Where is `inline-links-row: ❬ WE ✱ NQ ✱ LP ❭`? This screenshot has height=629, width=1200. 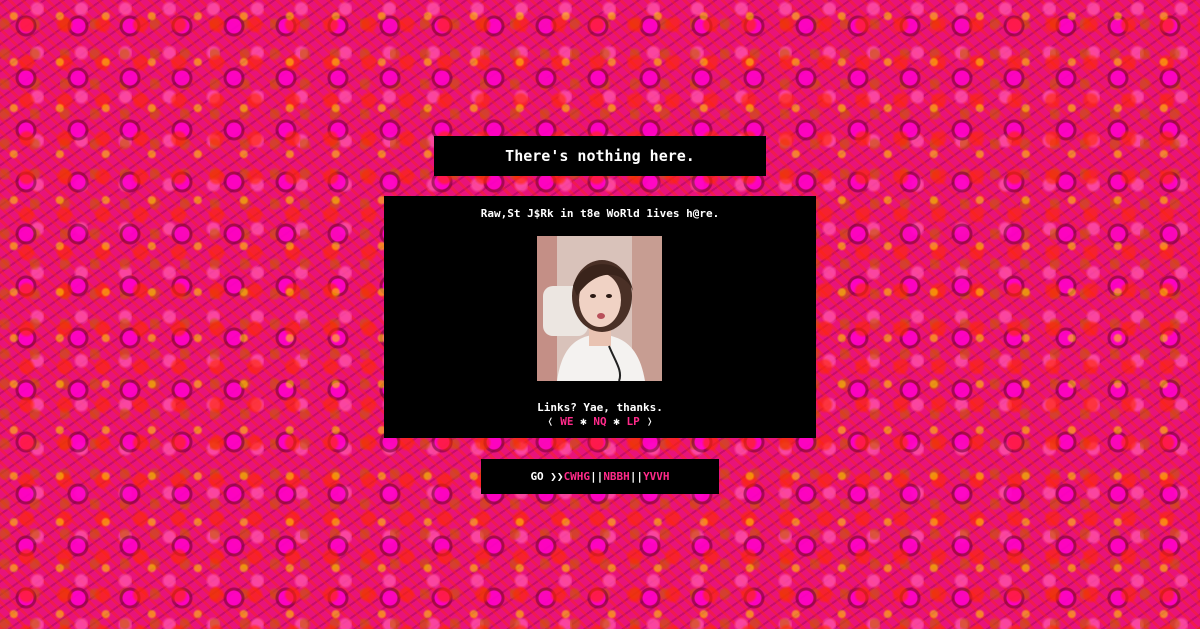
inline-links-row: ❬ WE ✱ NQ ✱ LP ❭ is located at coordinates (600, 421).